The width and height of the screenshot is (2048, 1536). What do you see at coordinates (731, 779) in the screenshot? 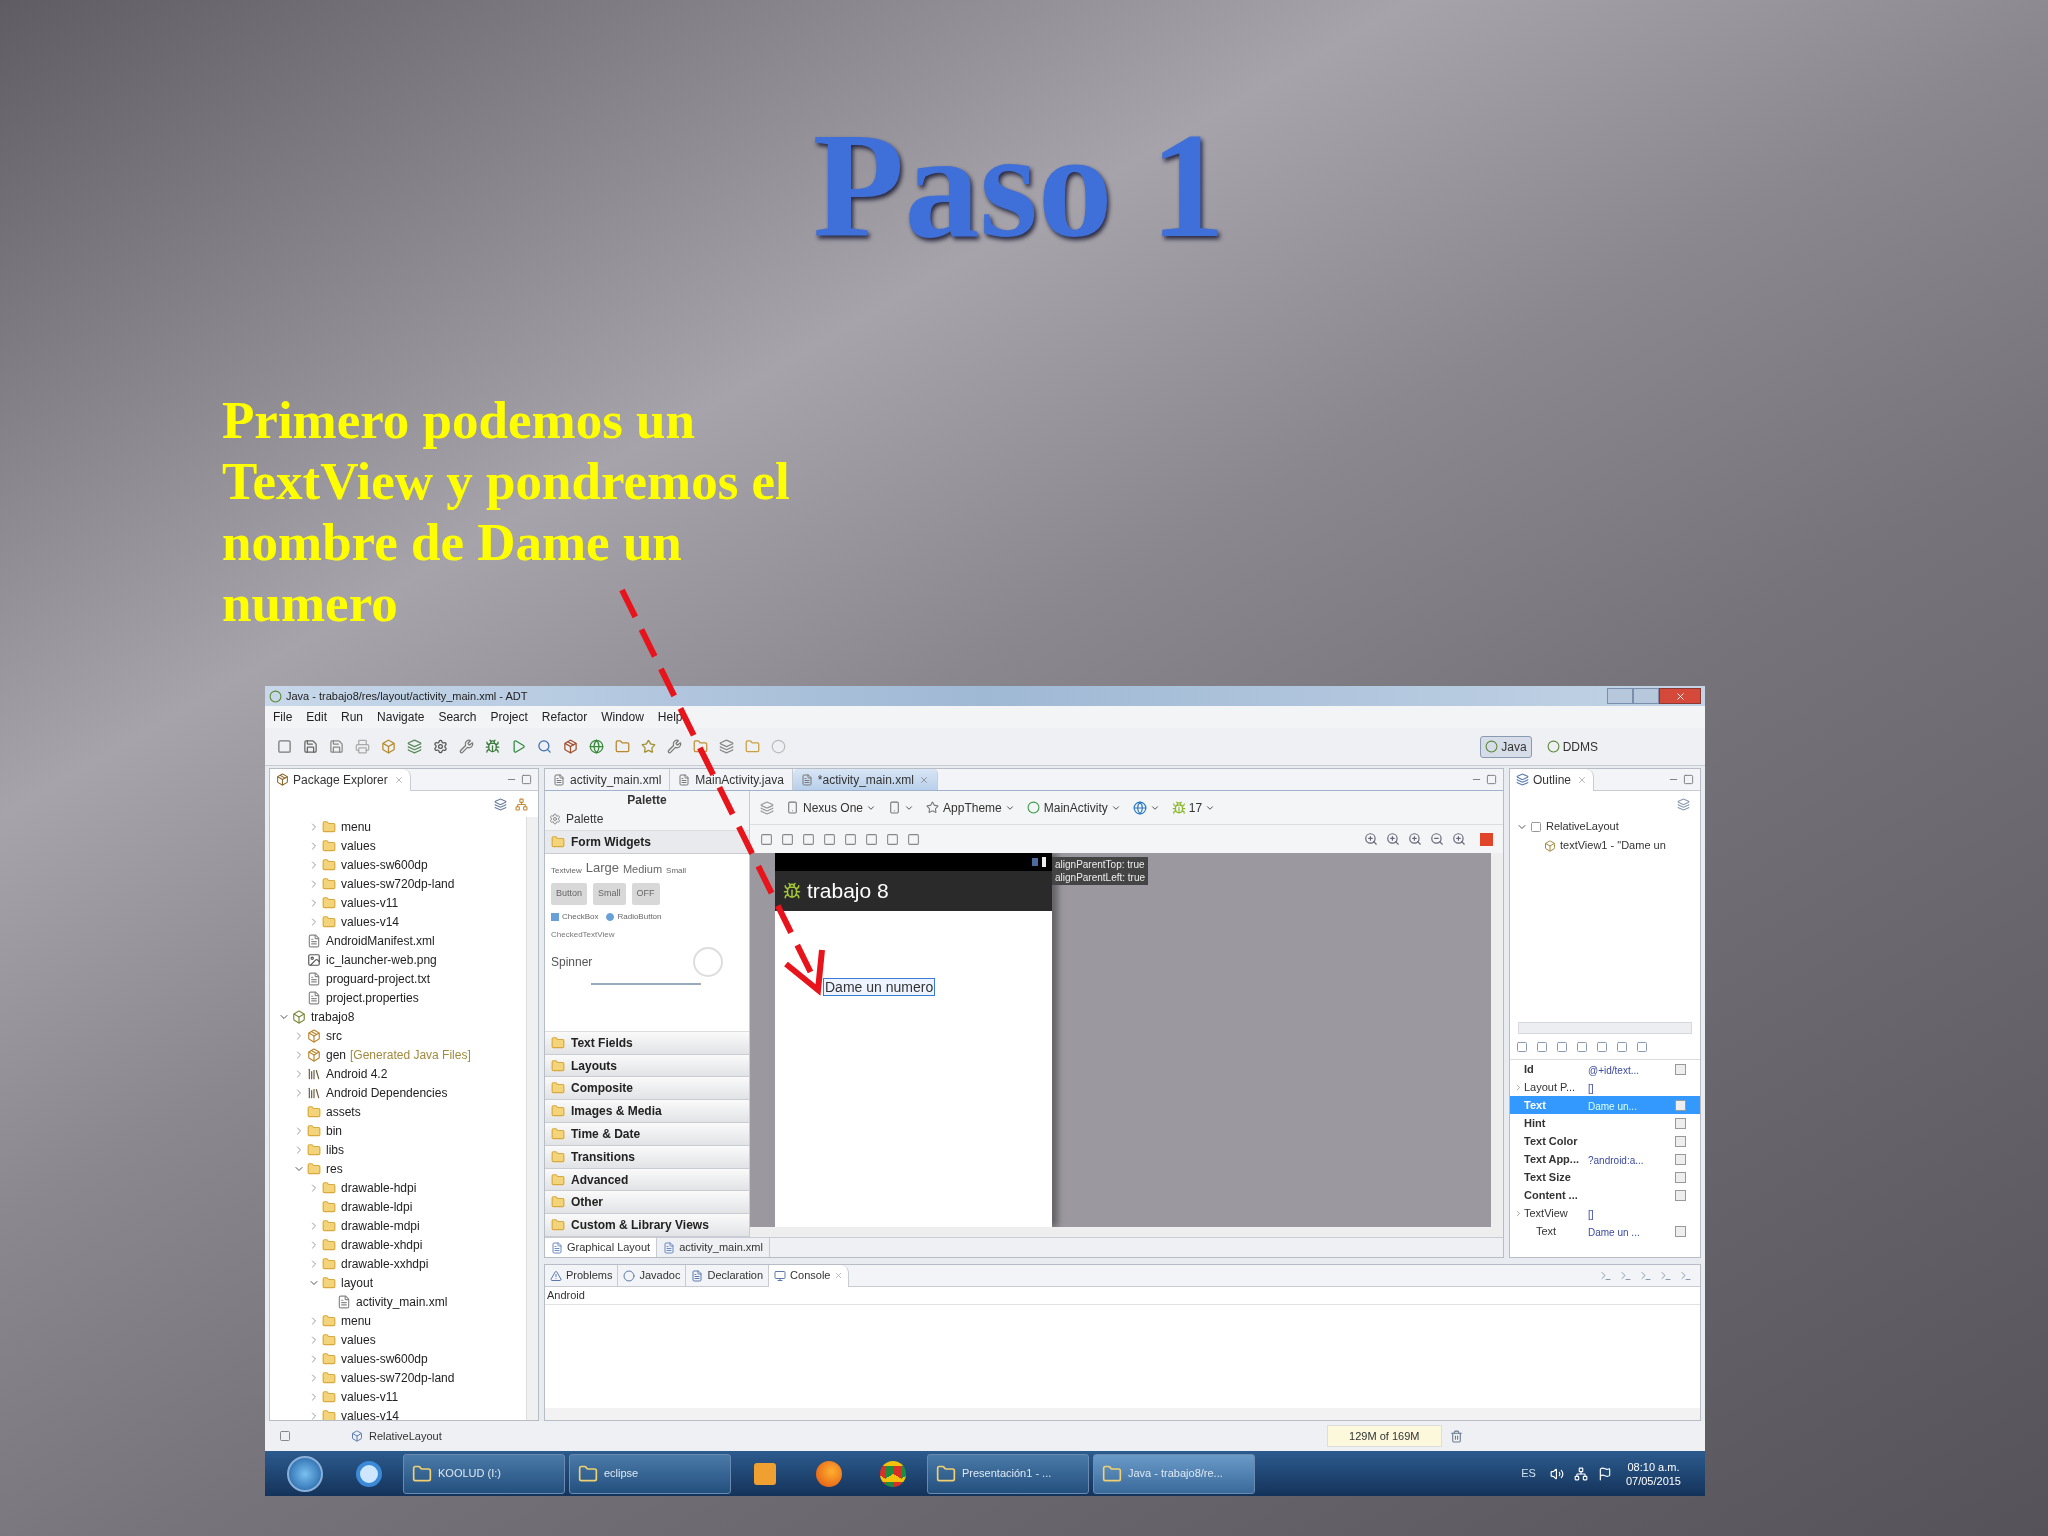
I see `editor-tab: MainActivity.java` at bounding box center [731, 779].